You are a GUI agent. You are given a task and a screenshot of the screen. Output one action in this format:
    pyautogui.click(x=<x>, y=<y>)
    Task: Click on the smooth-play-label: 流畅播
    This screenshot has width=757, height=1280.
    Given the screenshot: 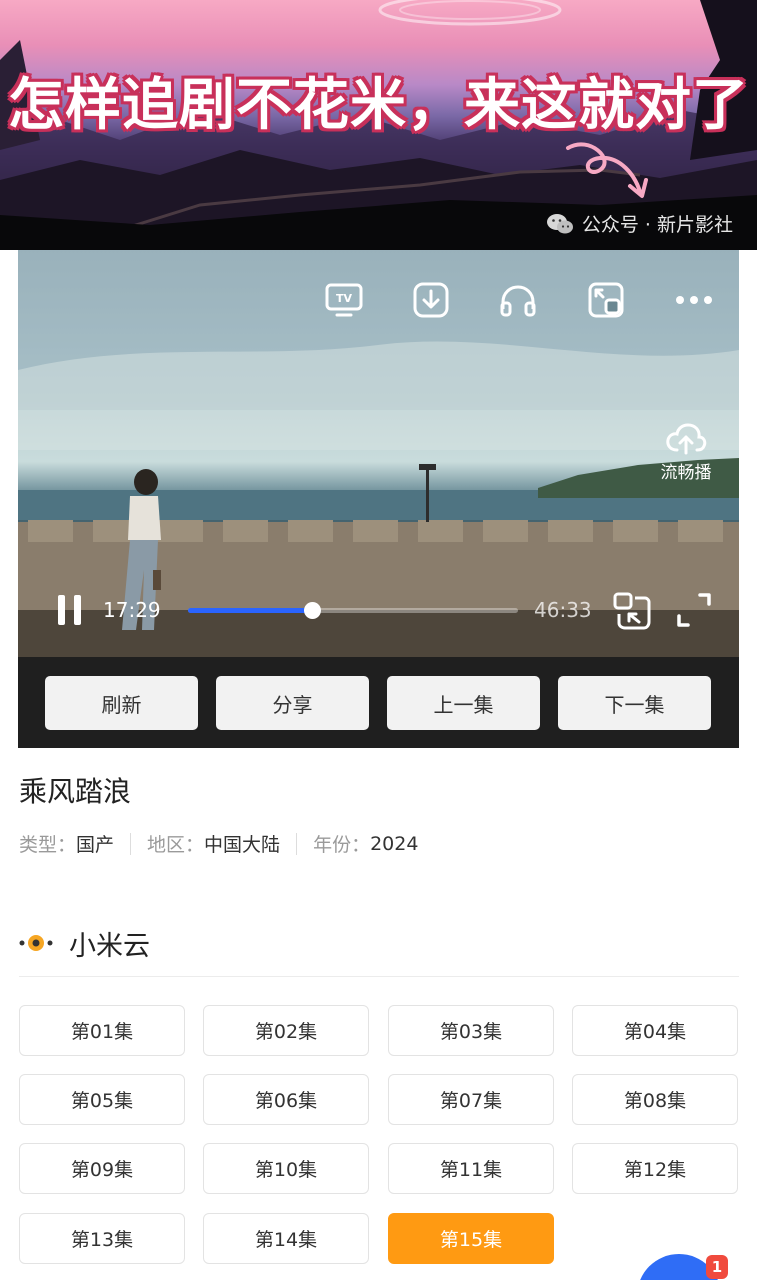 What is the action you would take?
    pyautogui.click(x=686, y=473)
    